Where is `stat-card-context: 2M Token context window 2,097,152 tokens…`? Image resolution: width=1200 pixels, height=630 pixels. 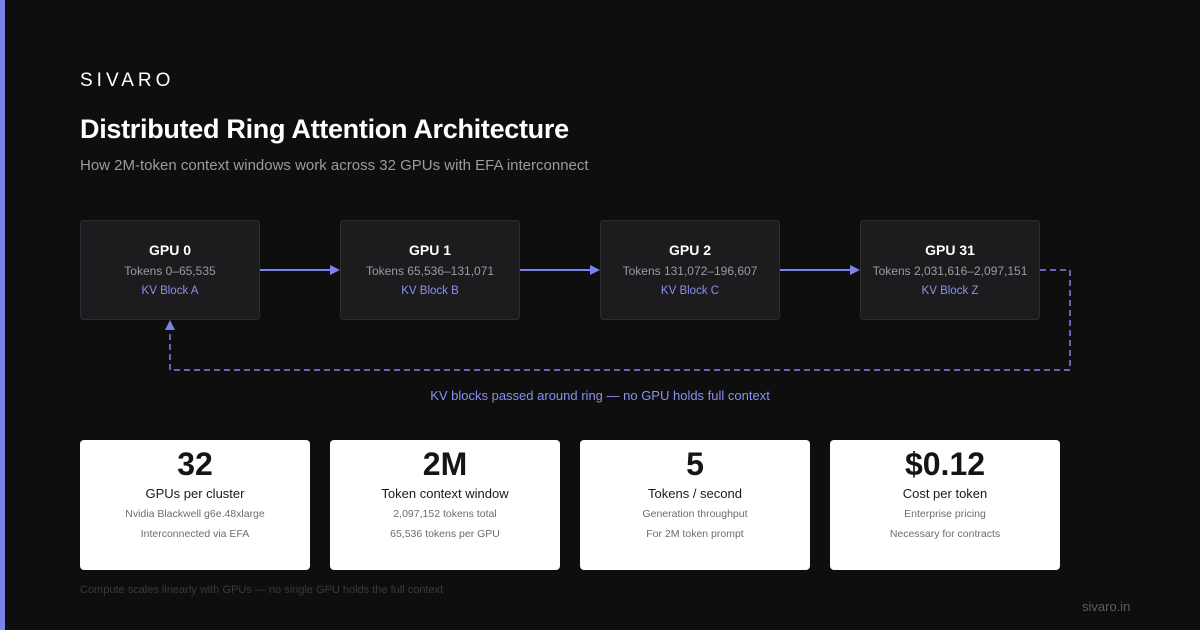
stat-card-context: 2M Token context window 2,097,152 tokens… is located at coordinates (445, 505).